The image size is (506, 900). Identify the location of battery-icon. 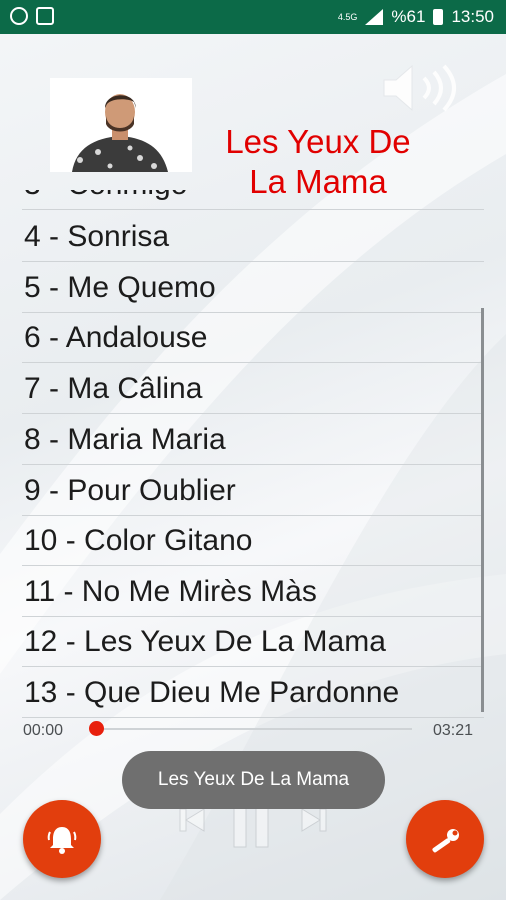
(438, 17).